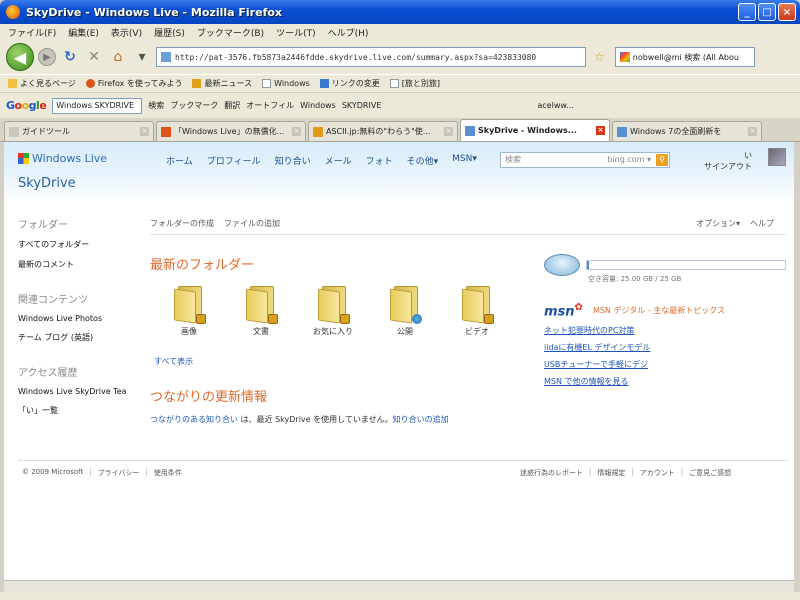 The width and height of the screenshot is (800, 600). Describe the element at coordinates (78, 318) in the screenshot. I see `sidebar-item-live-photos: Windows Live Photos` at that location.